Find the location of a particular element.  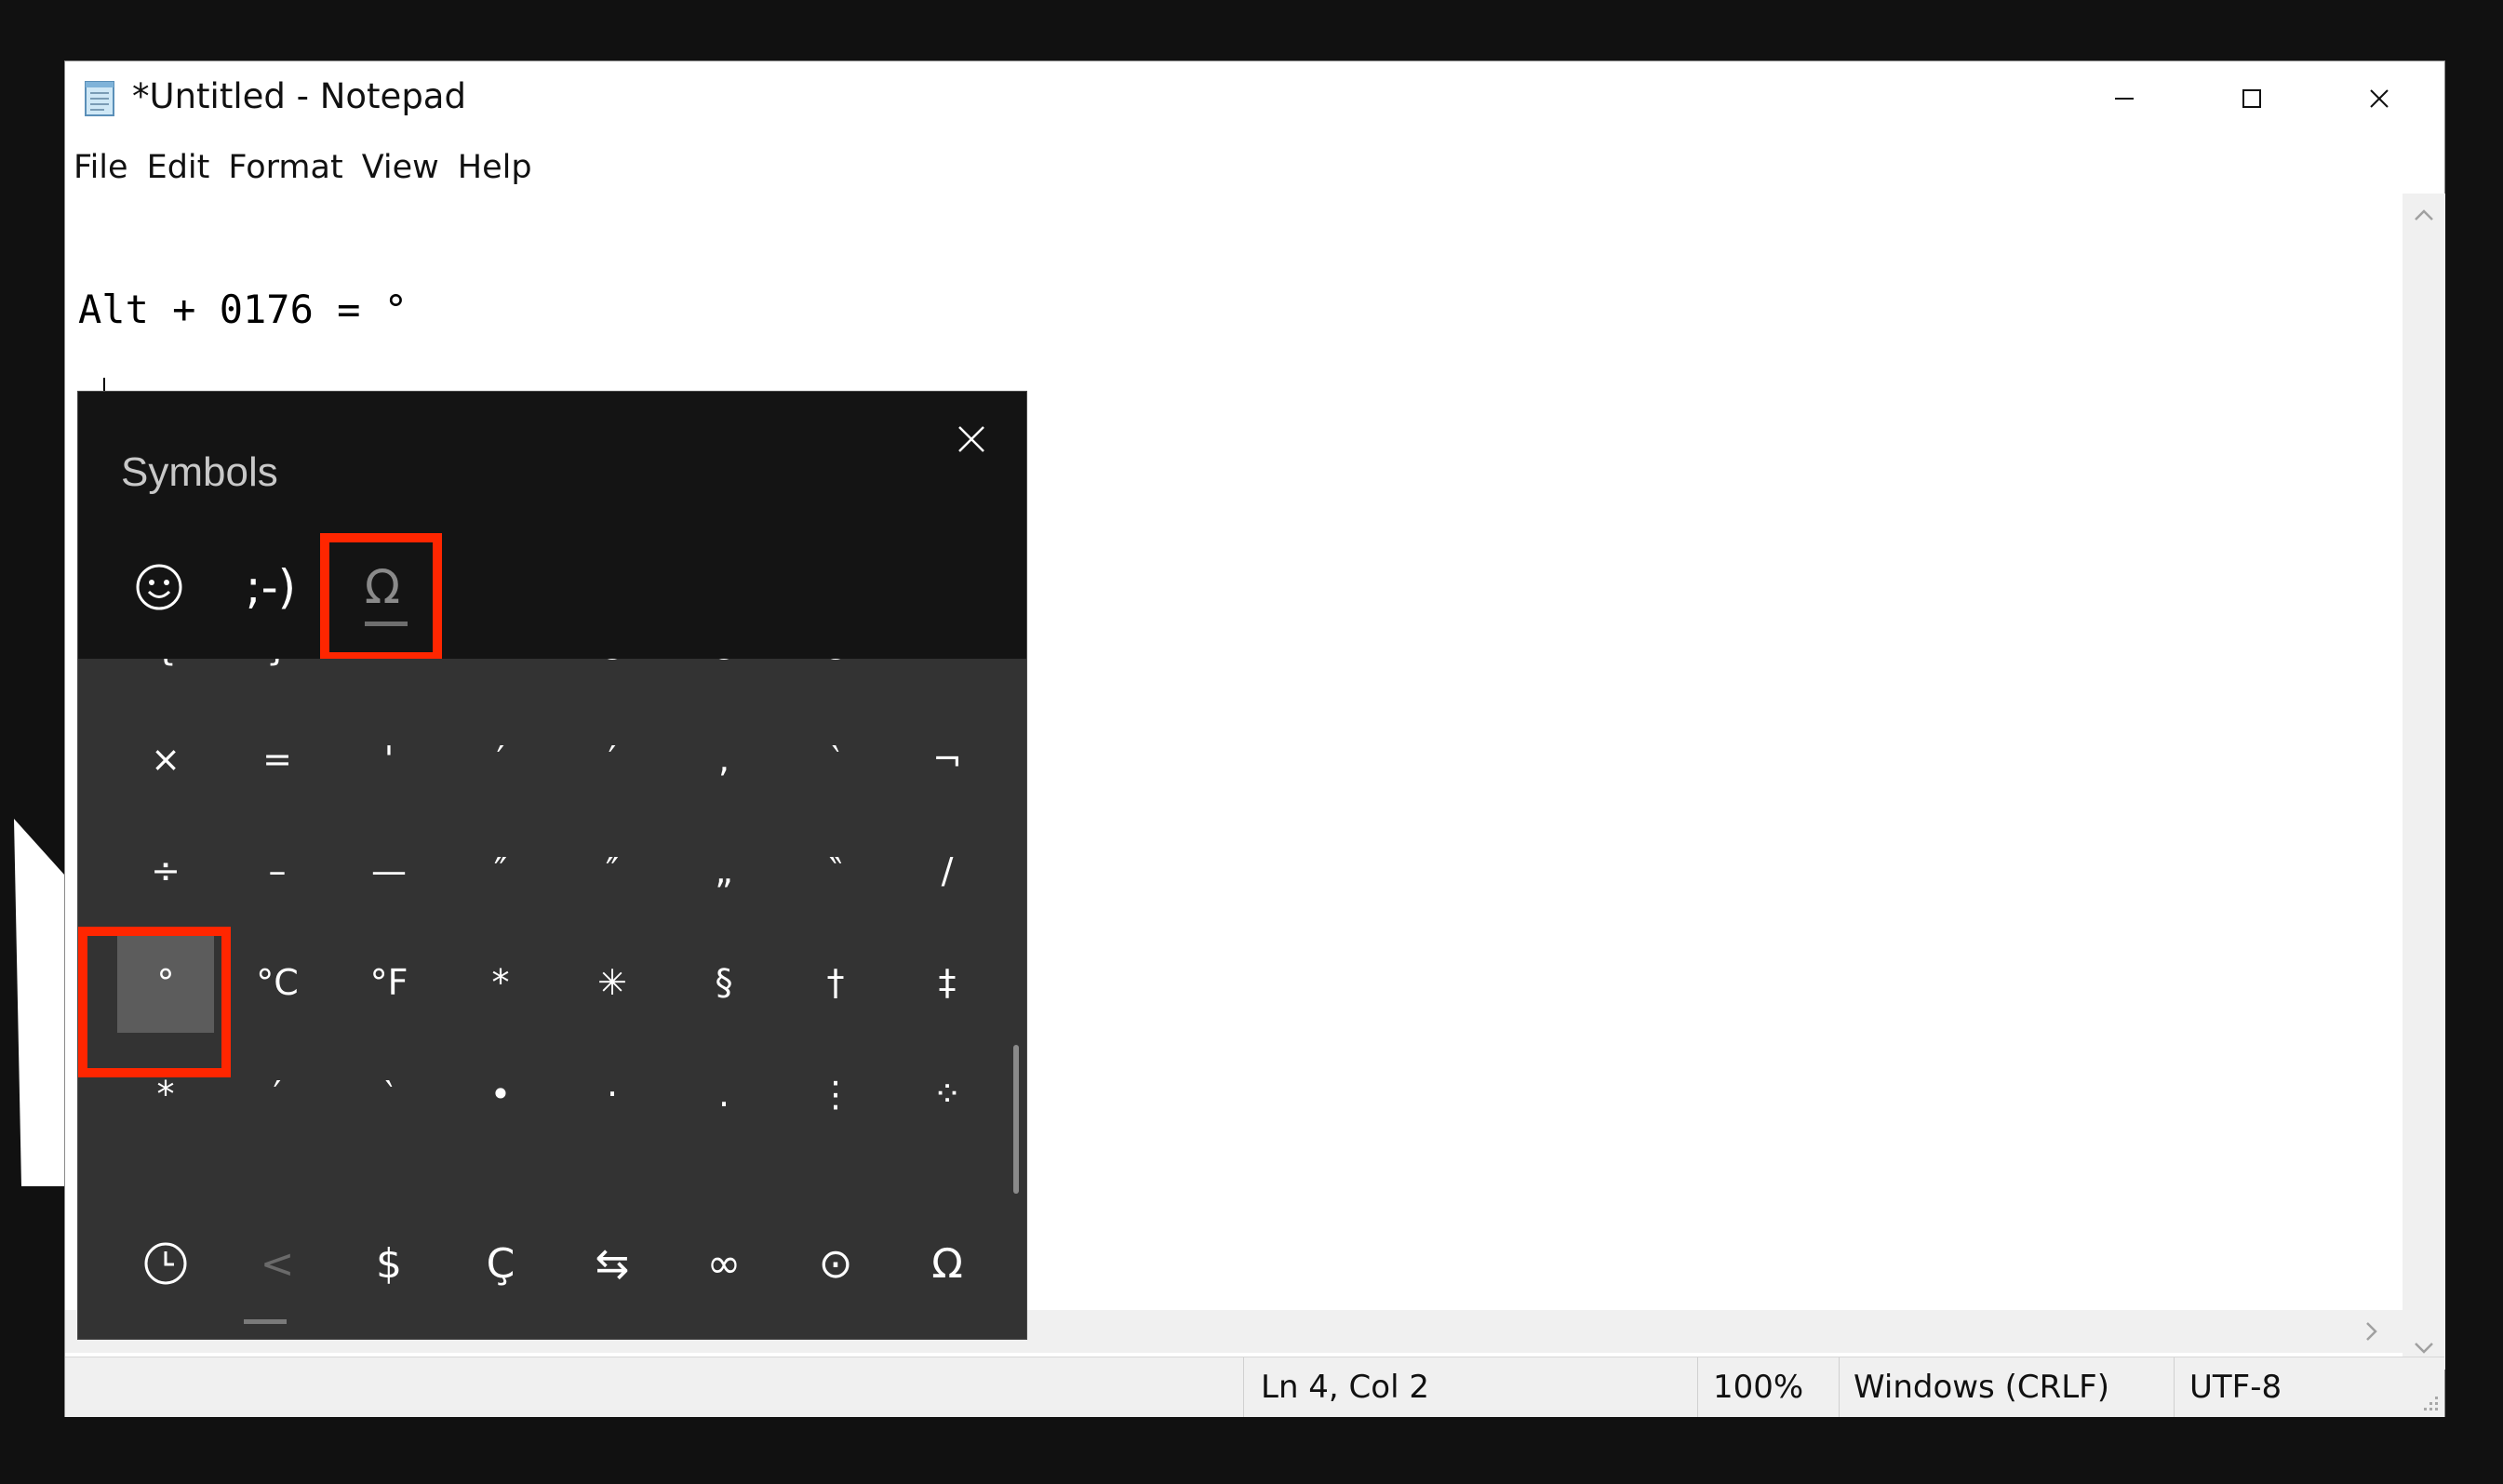

symbol-cell: ° is located at coordinates (165, 982).